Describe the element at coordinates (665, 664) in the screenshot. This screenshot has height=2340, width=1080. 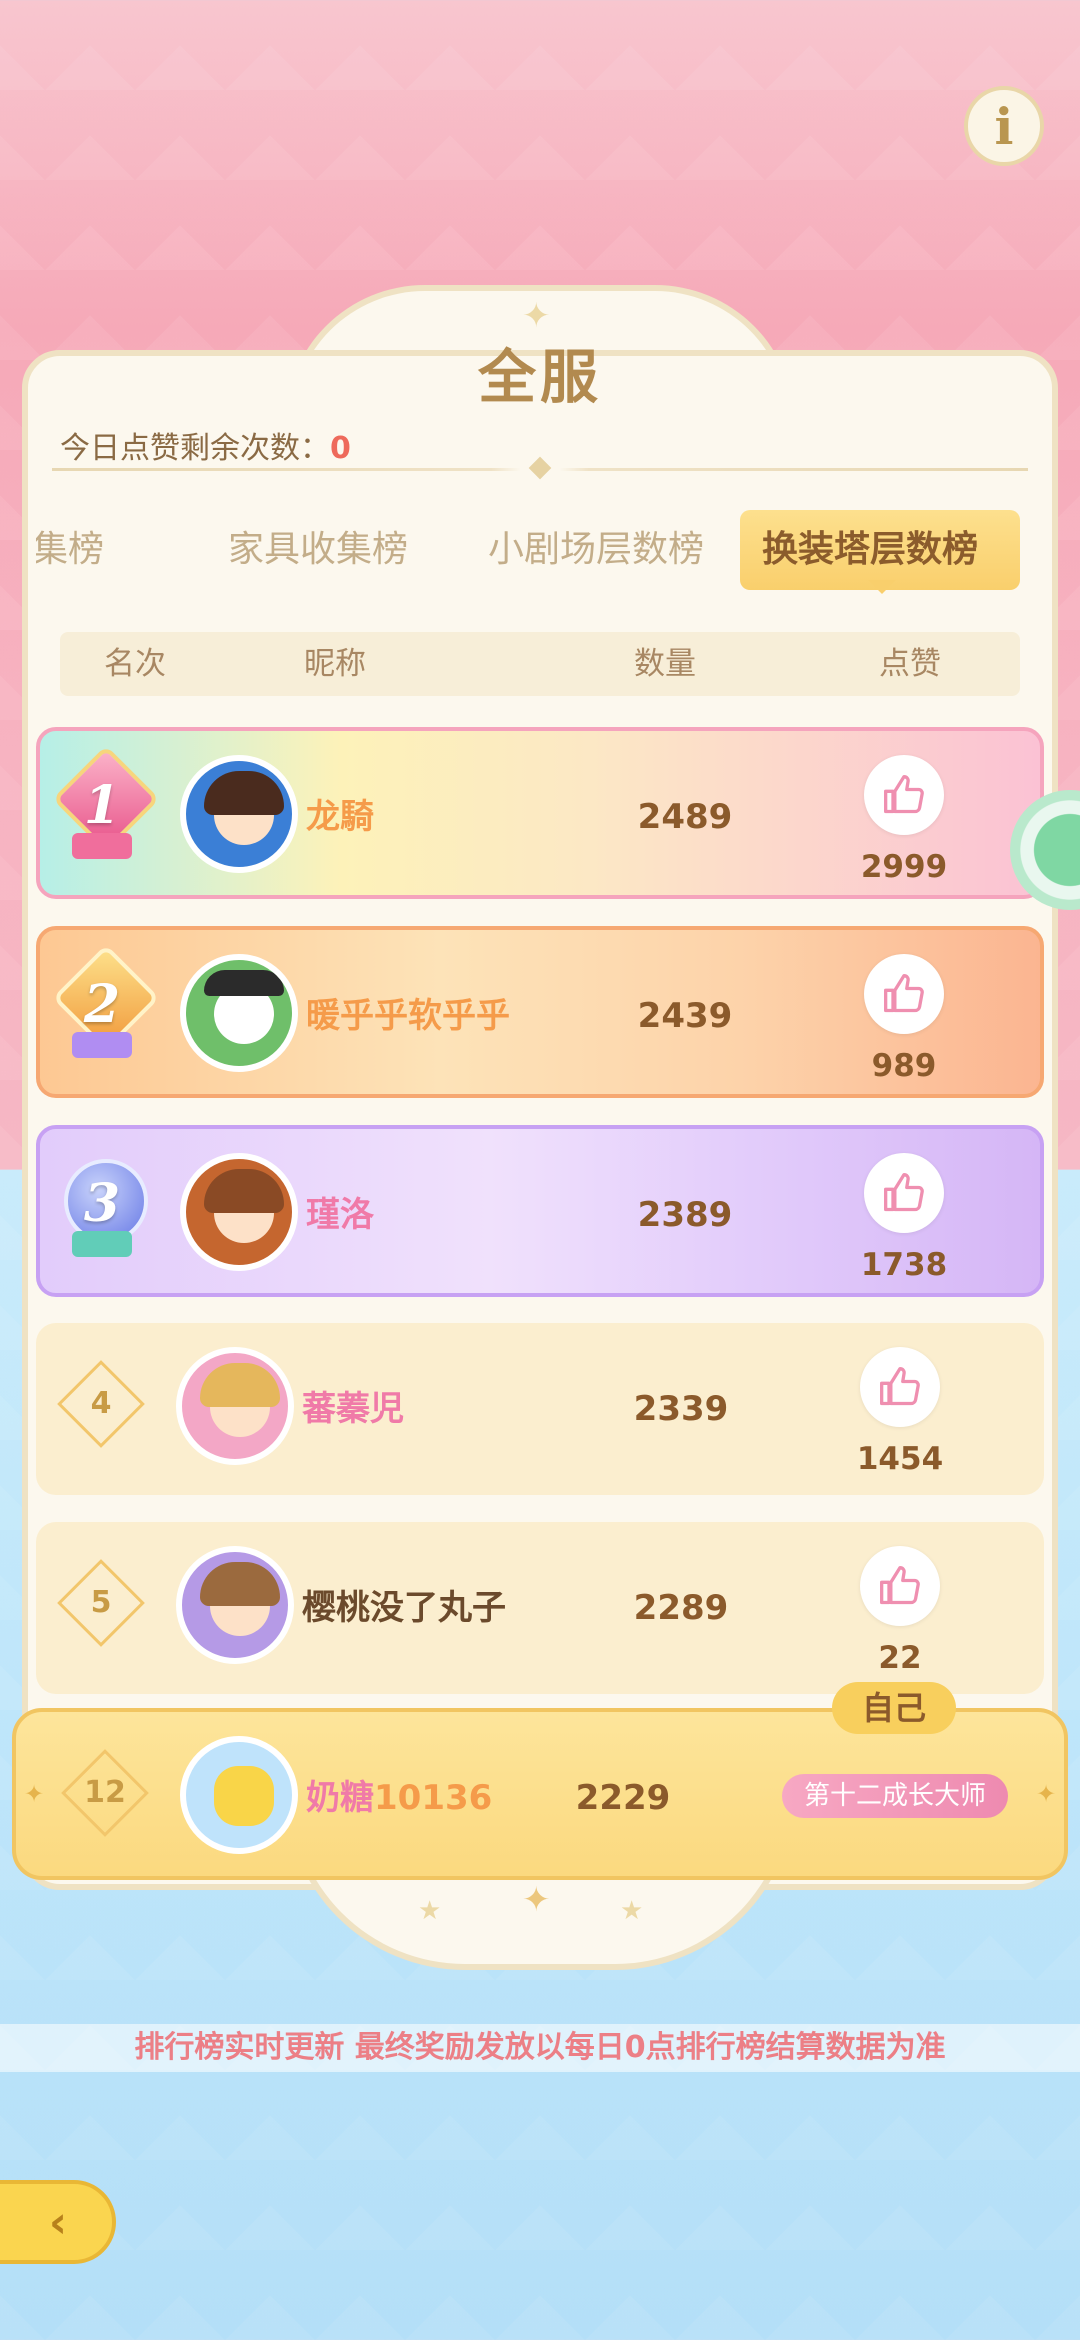
I see `column-count: 数量` at that location.